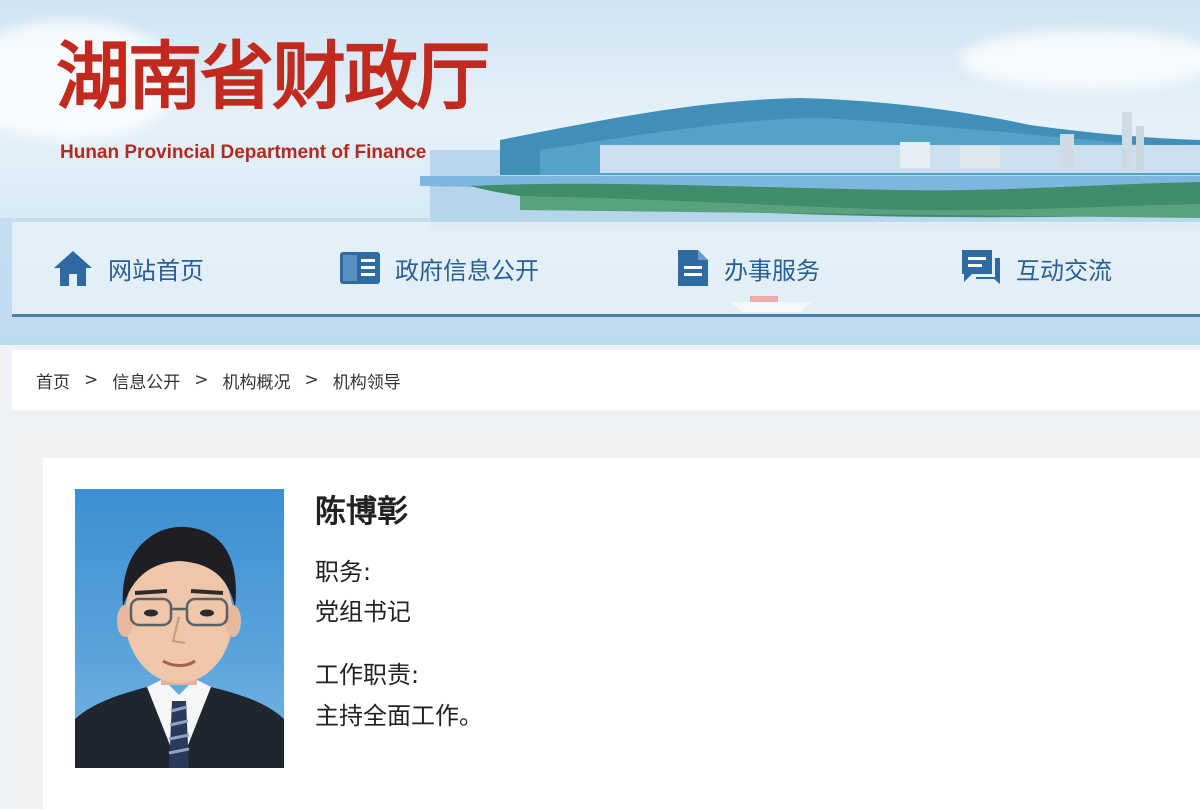  I want to click on nav-item-interaction: 互动交流, so click(1036, 268).